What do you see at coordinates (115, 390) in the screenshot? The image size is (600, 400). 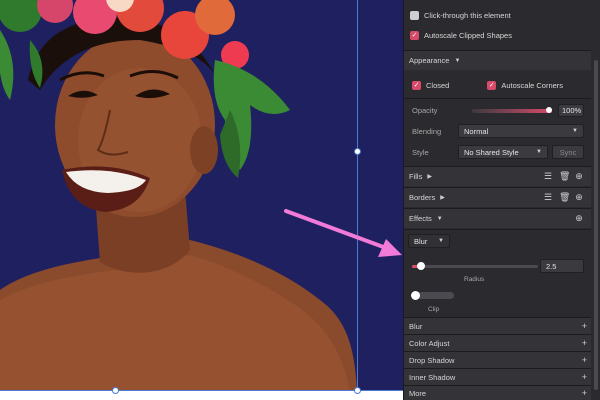 I see `resize-handle-bottom` at bounding box center [115, 390].